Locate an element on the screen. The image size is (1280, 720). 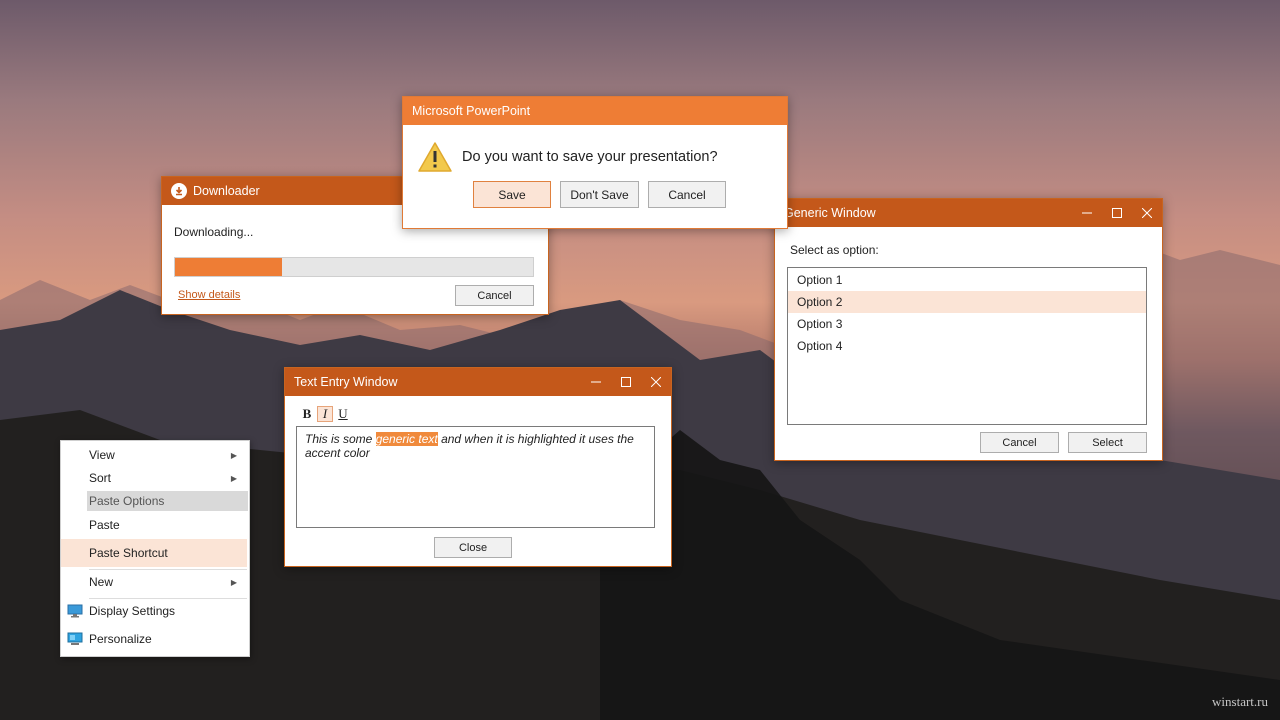
ctx-item-paste-options: Paste Options is located at coordinates (167, 501).